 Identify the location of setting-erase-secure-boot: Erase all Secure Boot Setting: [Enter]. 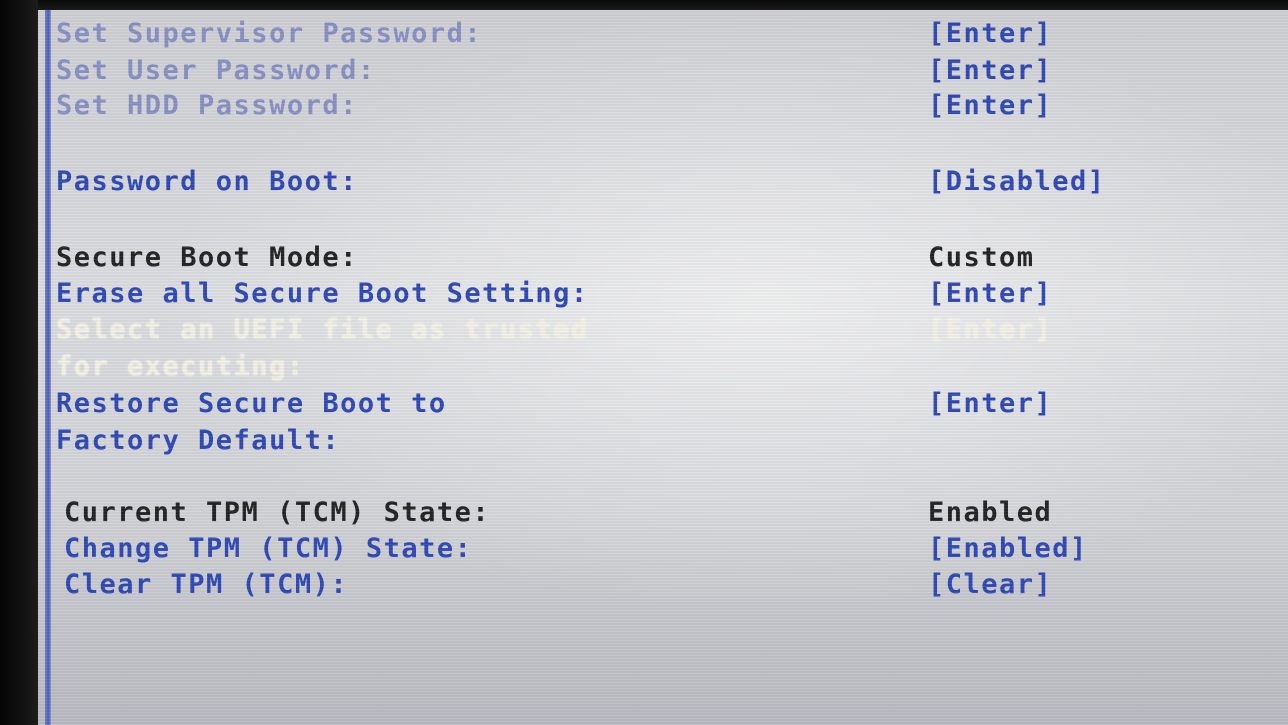
(644, 294).